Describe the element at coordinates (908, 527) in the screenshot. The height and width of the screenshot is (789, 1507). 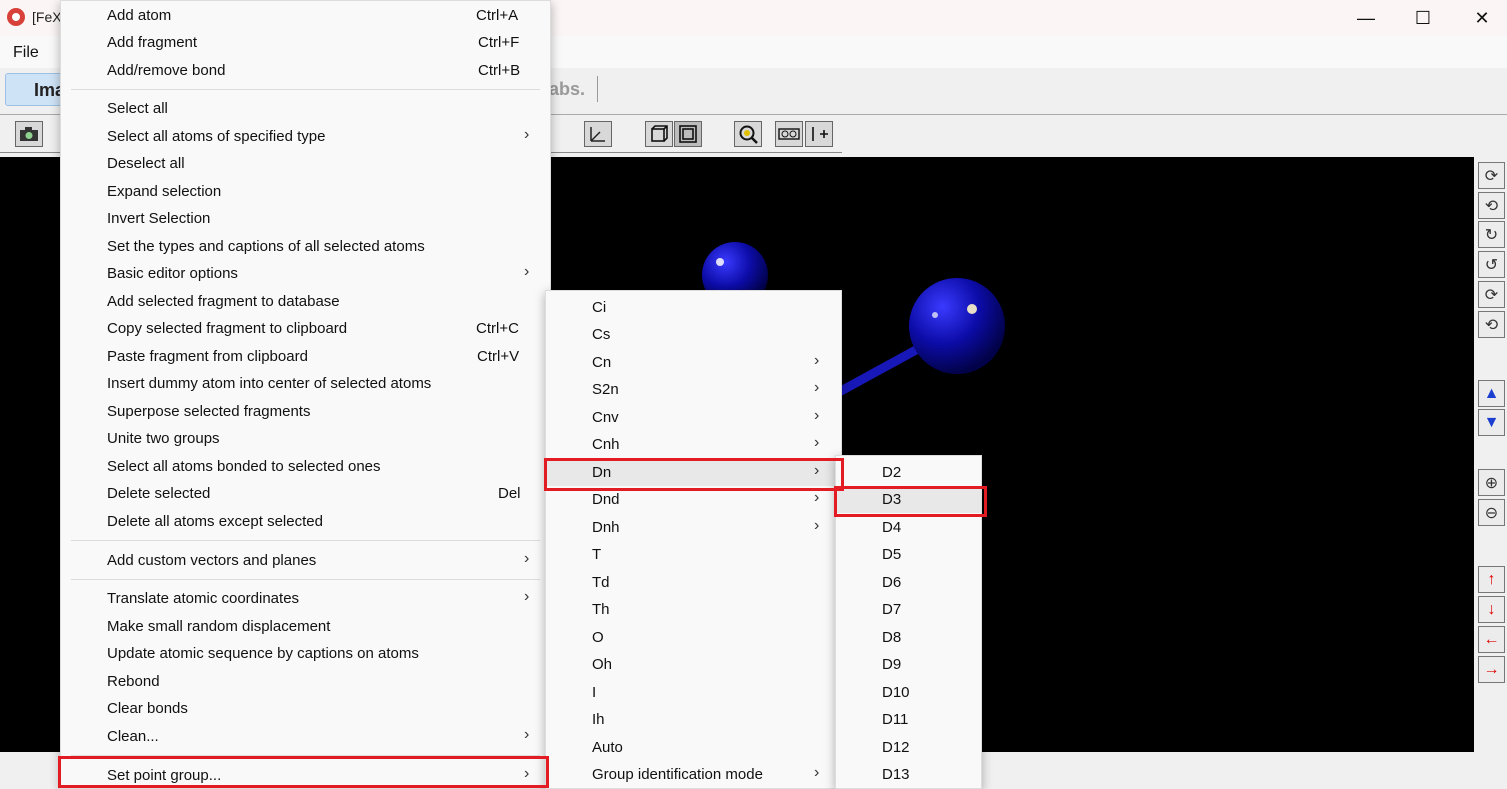
I see `menu-item-d4: D4` at that location.